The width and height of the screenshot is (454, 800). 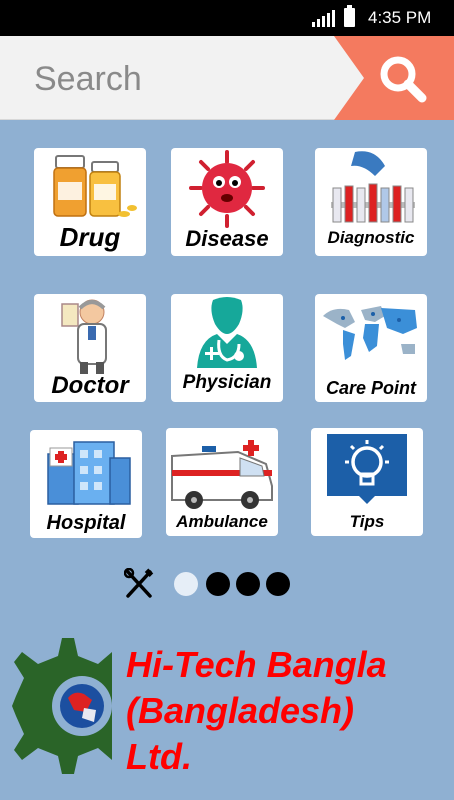 I want to click on company-name: Hi-Tech Bangla (Bangladesh) Ltd., so click(x=256, y=711).